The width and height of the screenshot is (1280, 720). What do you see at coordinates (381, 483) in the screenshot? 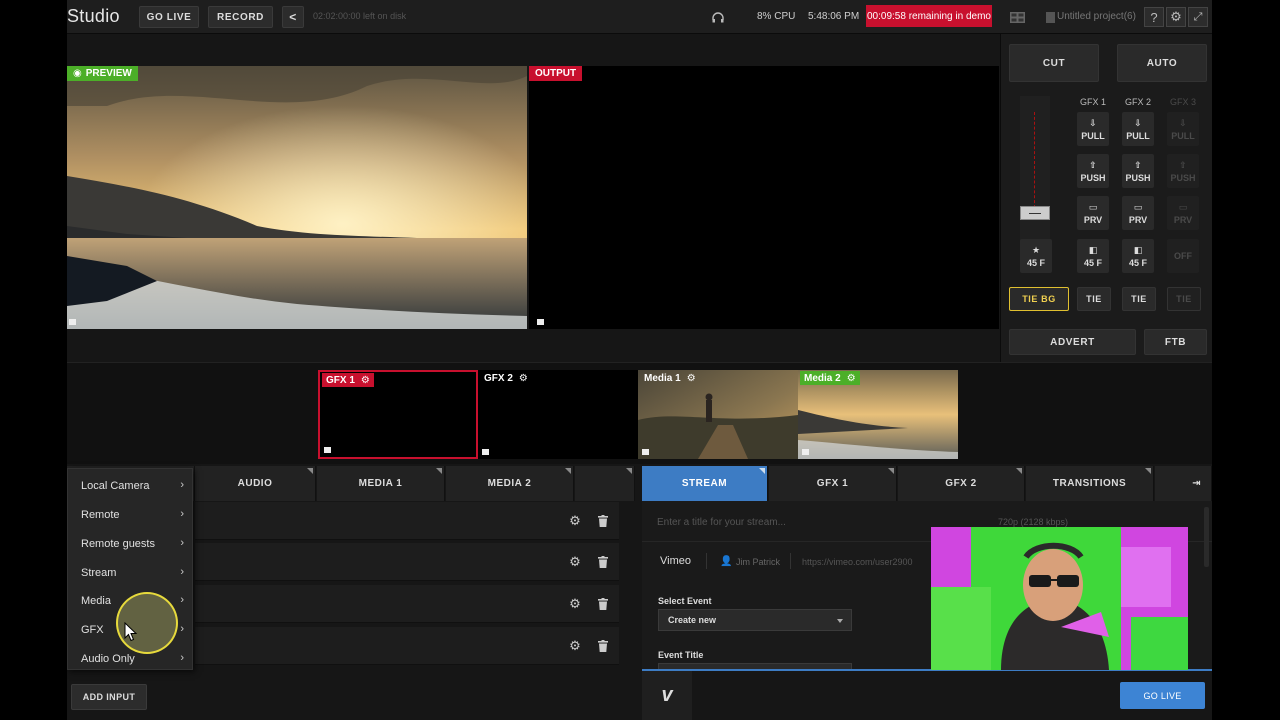
I see `tab-media-1: MEDIA 1` at bounding box center [381, 483].